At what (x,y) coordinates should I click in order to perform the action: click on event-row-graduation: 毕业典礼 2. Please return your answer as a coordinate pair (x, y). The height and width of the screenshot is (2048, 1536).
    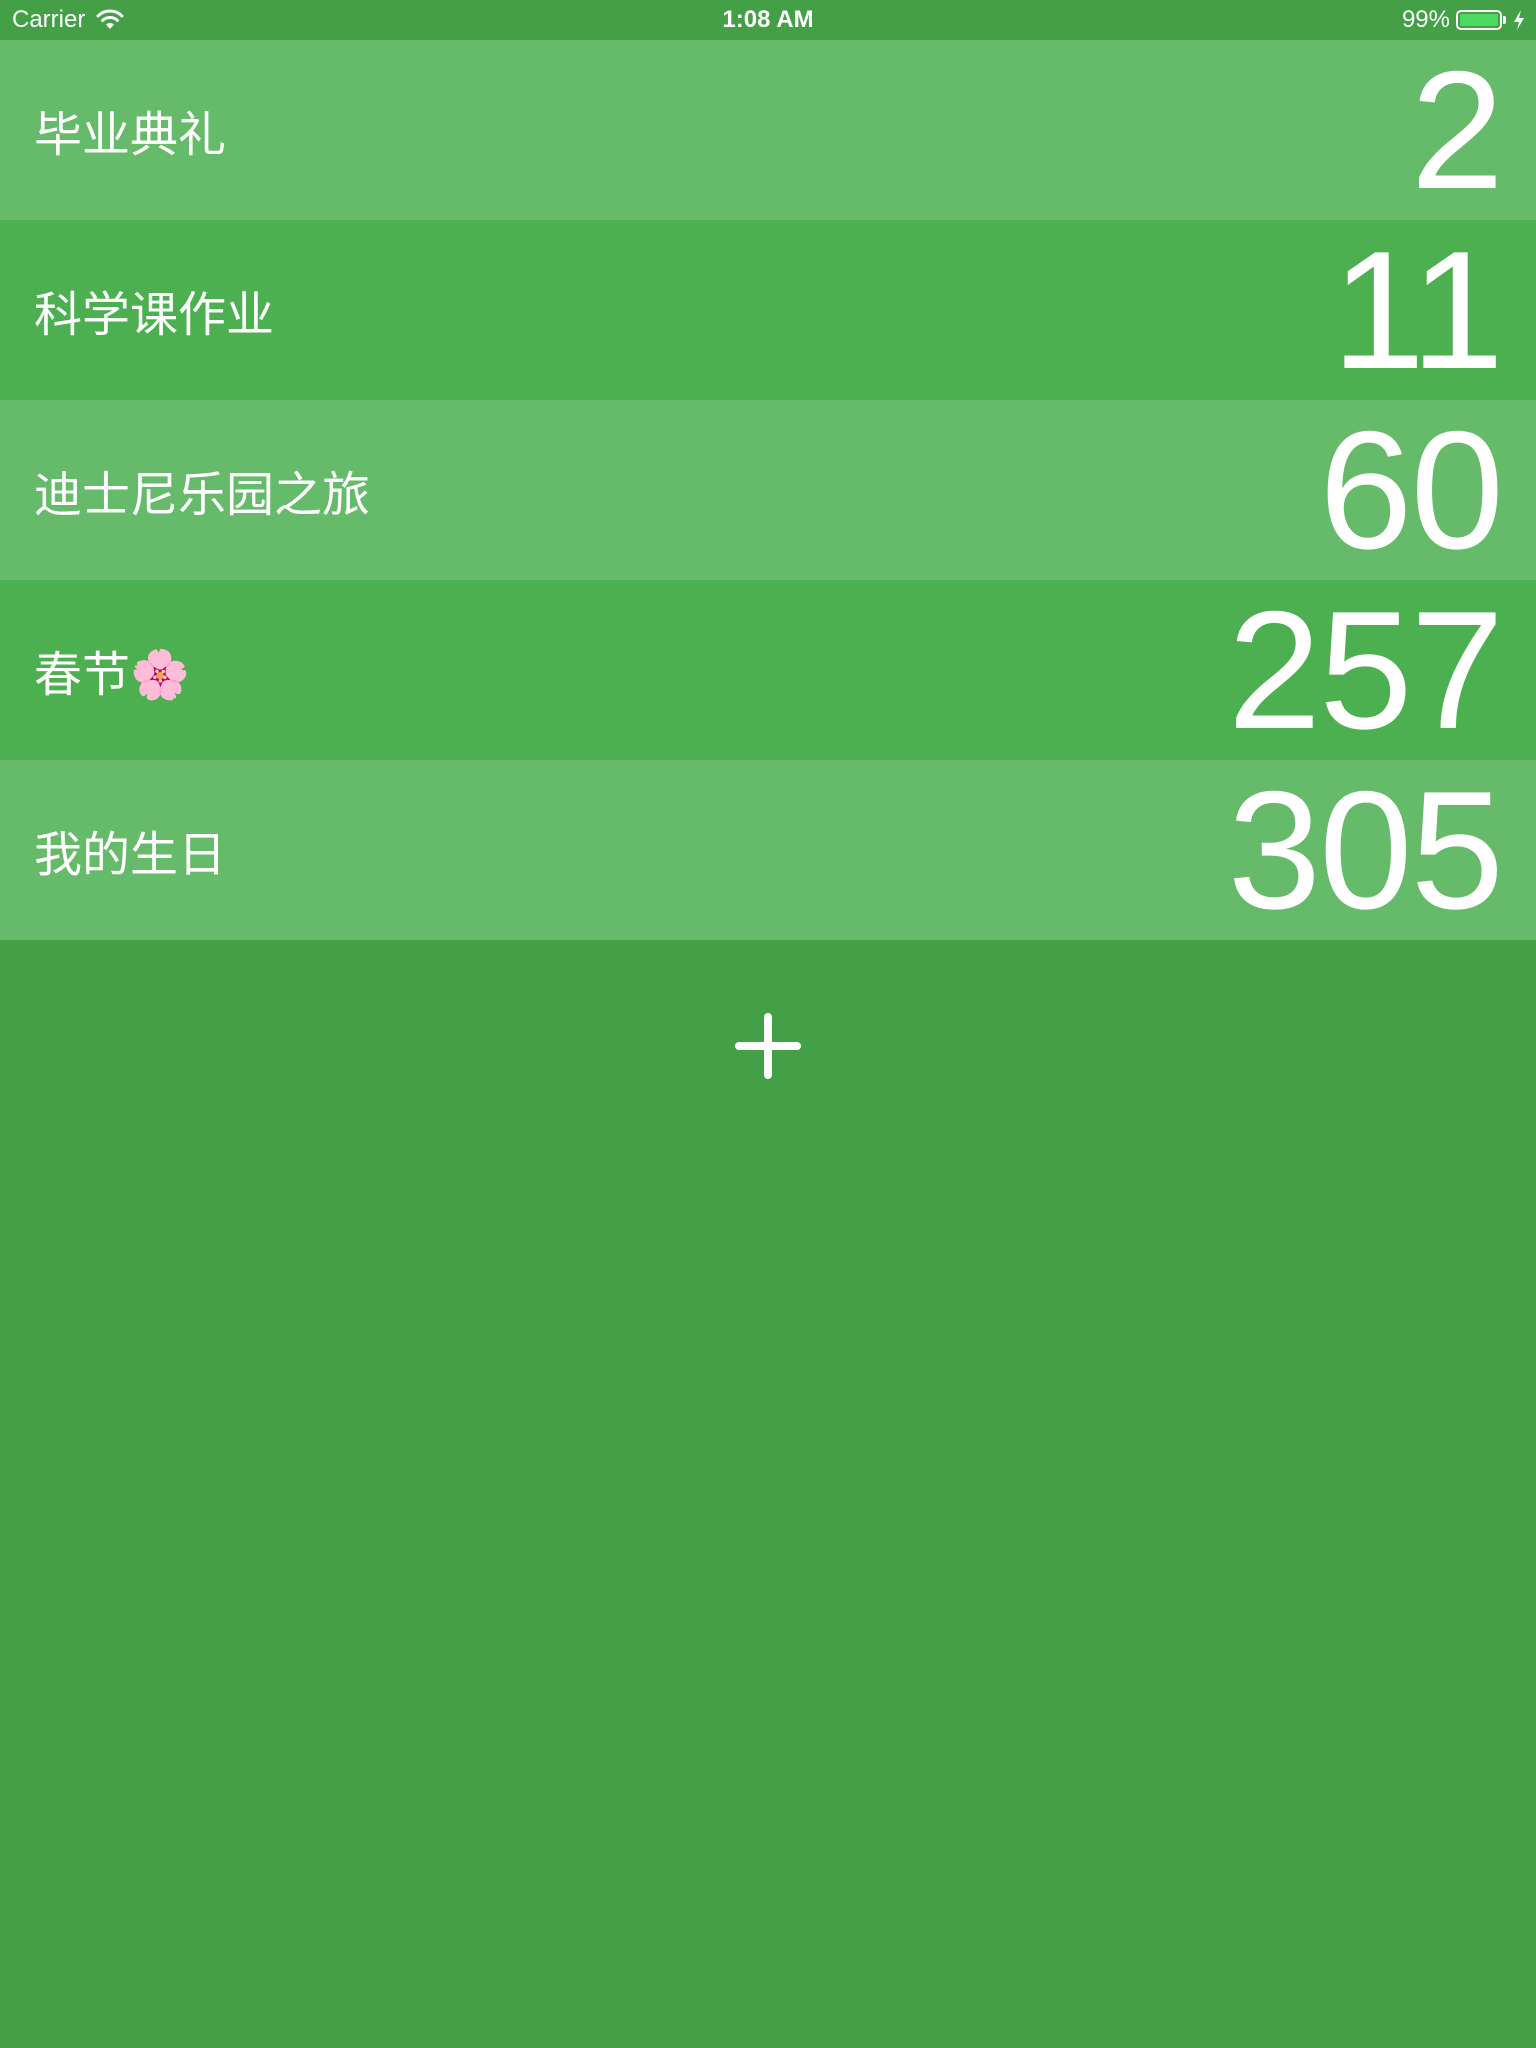
    Looking at the image, I should click on (768, 130).